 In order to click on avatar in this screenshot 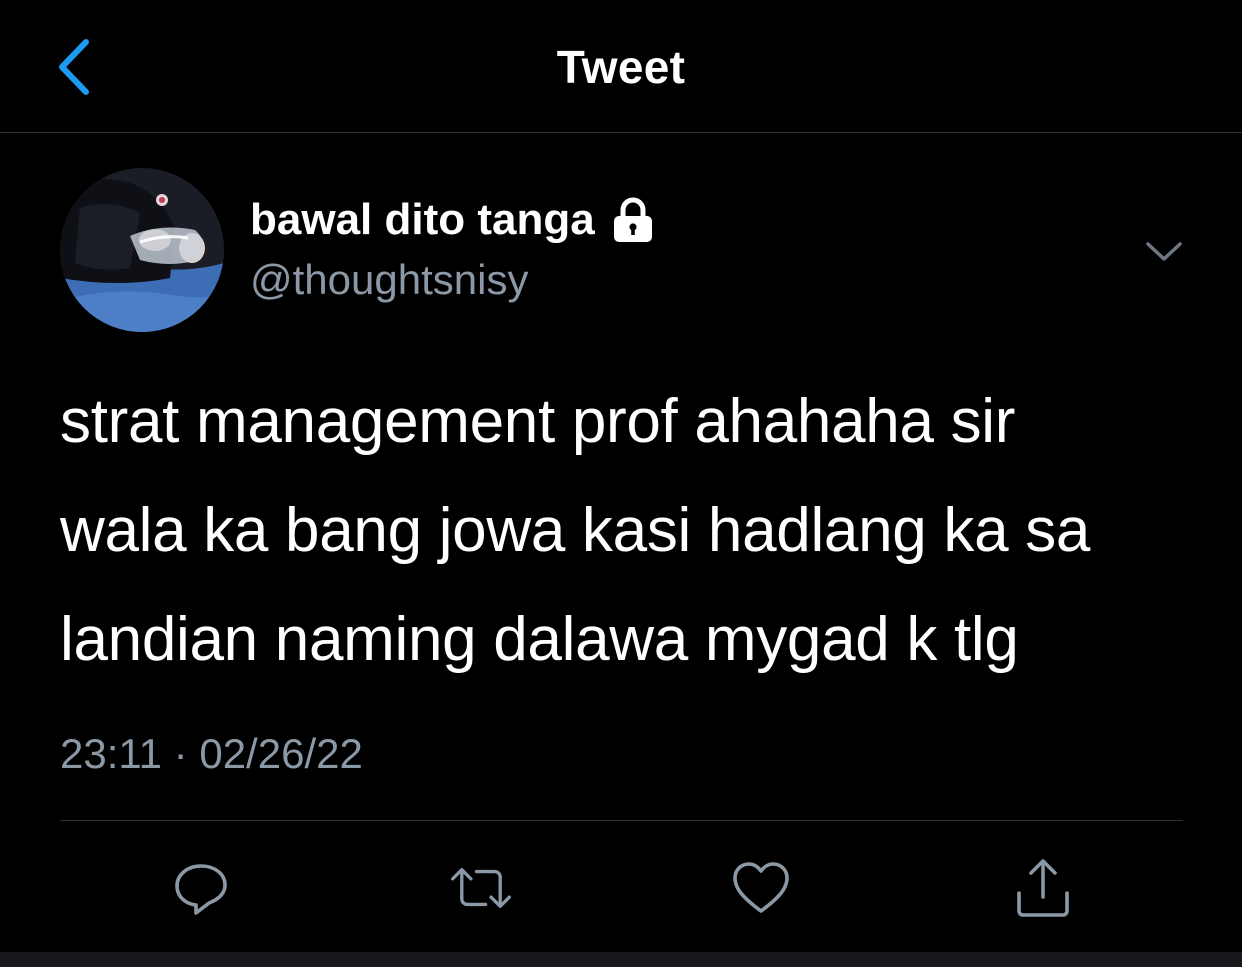, I will do `click(142, 250)`.